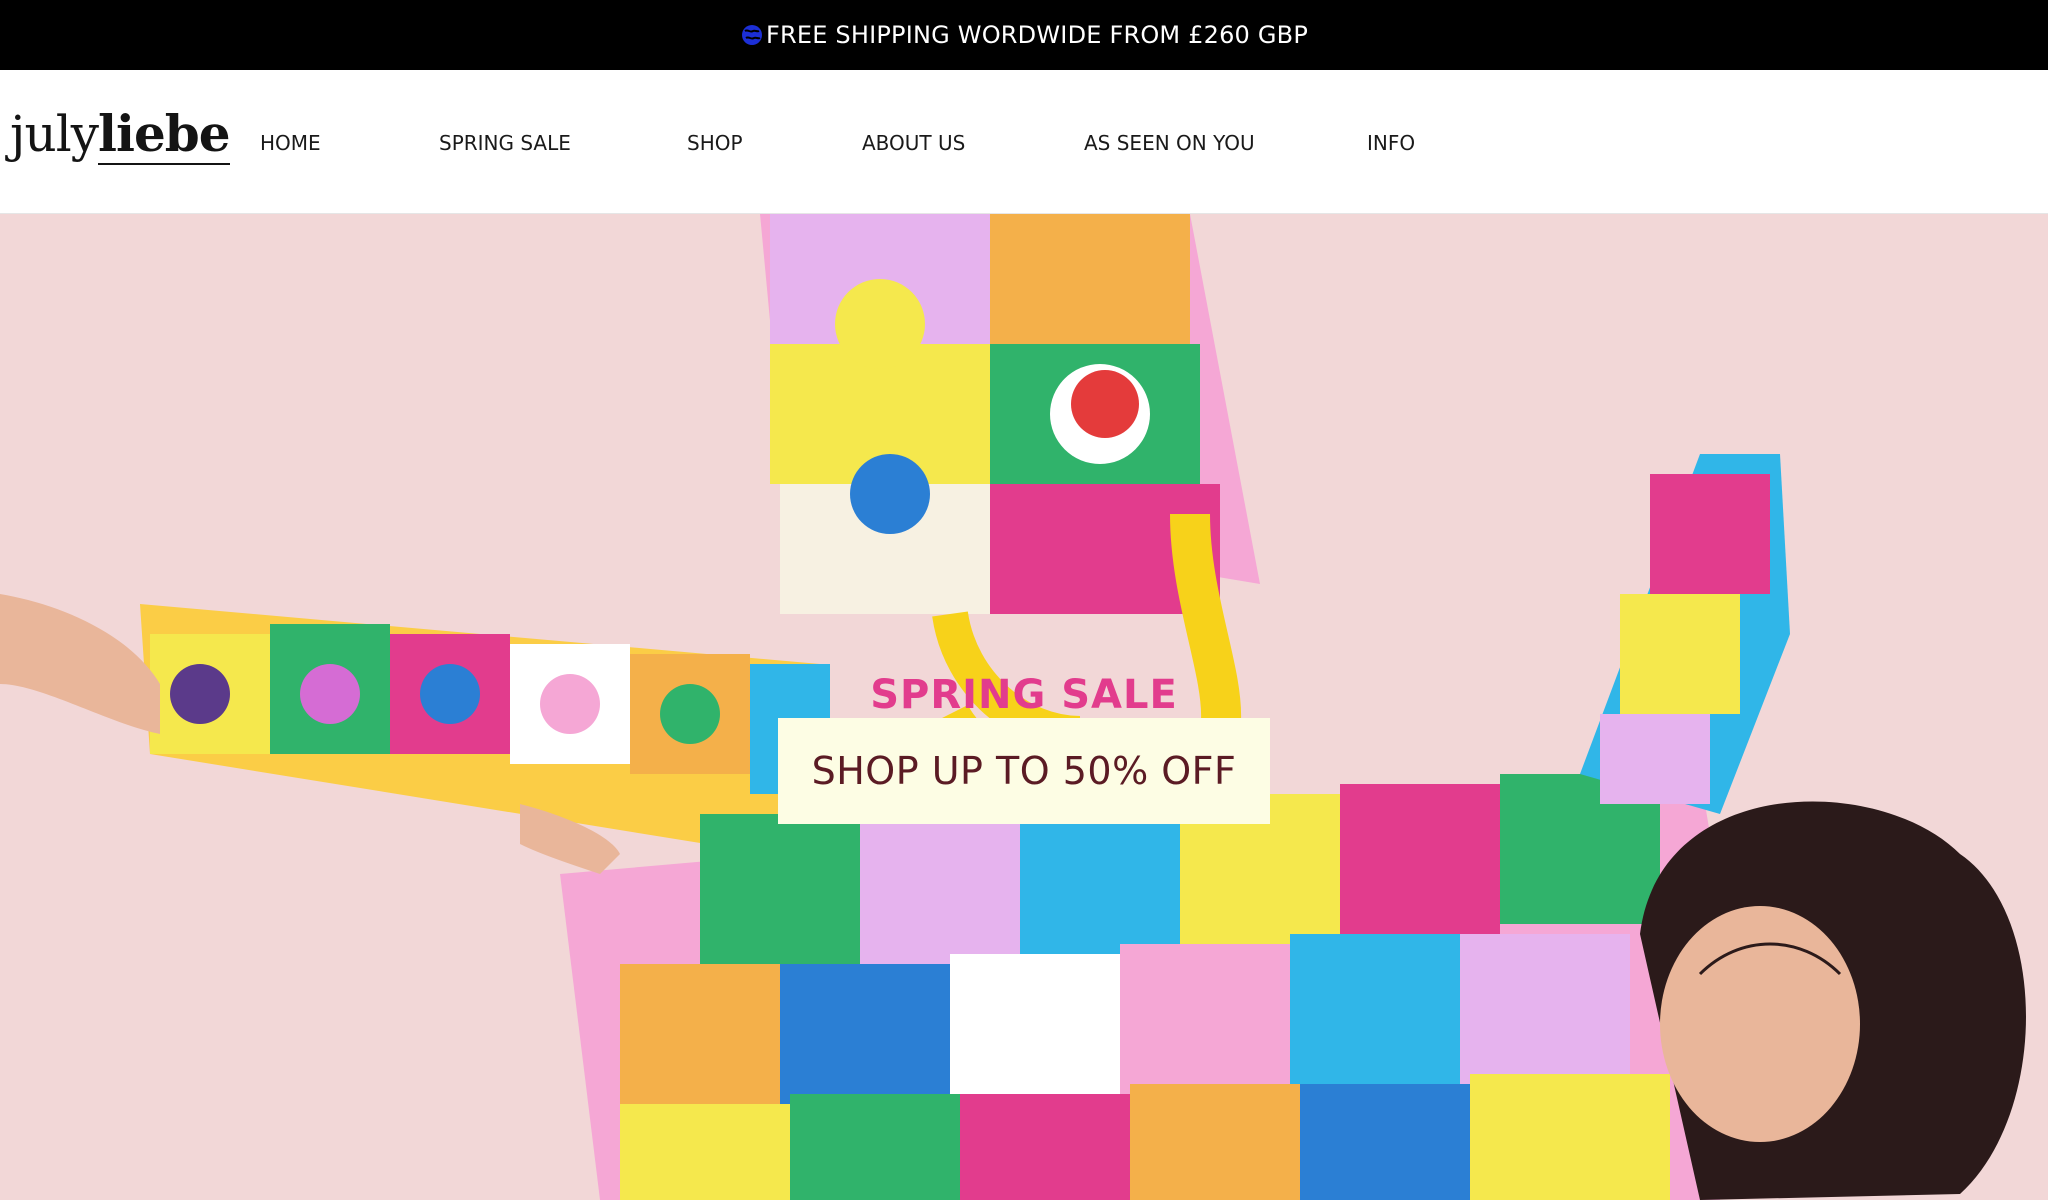 The width and height of the screenshot is (2048, 1200). I want to click on globe-icon, so click(752, 35).